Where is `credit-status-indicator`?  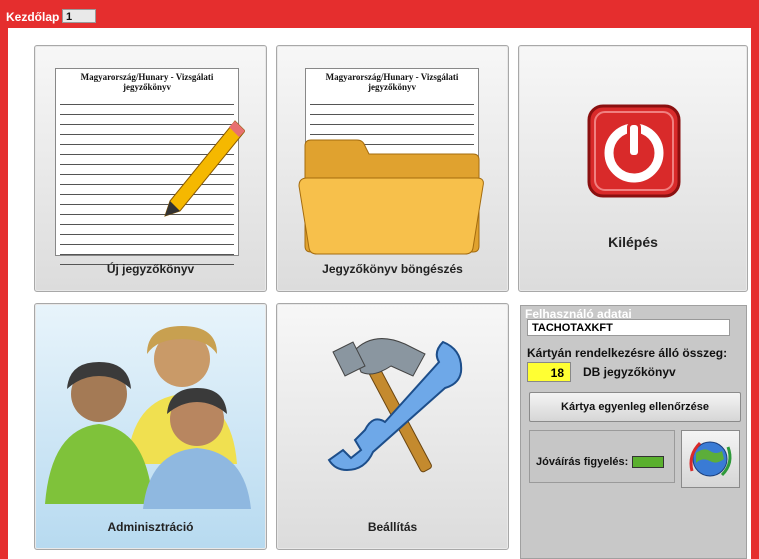 credit-status-indicator is located at coordinates (648, 462).